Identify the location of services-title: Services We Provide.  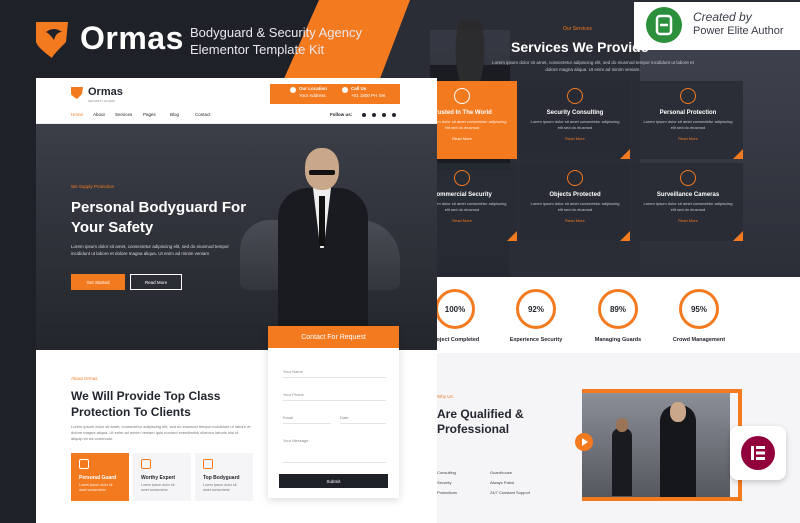
(580, 47).